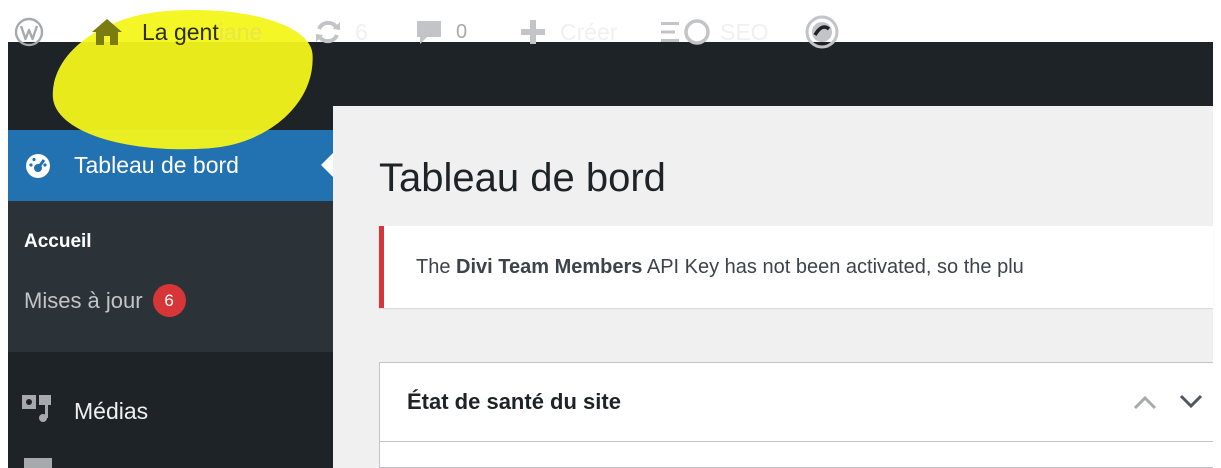 The height and width of the screenshot is (468, 1221). I want to click on submenu-item-updates: Mises à jour 6, so click(105, 300).